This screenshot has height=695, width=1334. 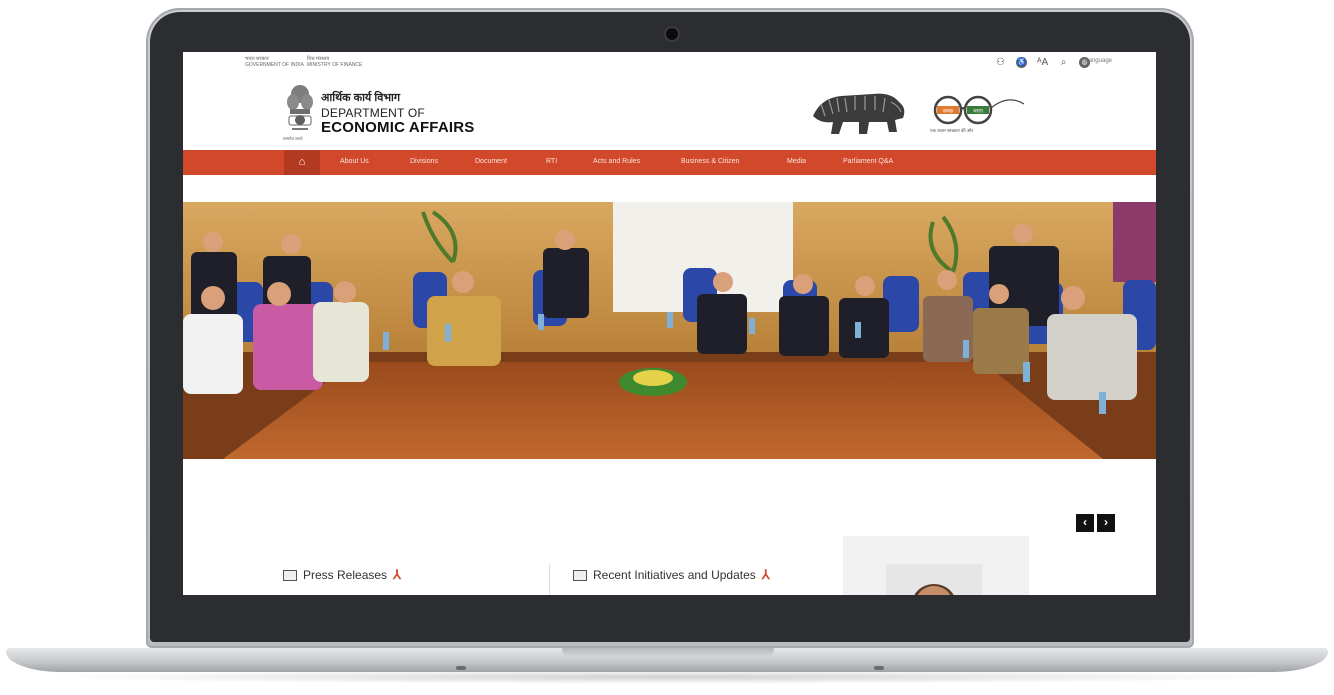 I want to click on nav-item-business-citizen: Business & Citizen, so click(x=710, y=161).